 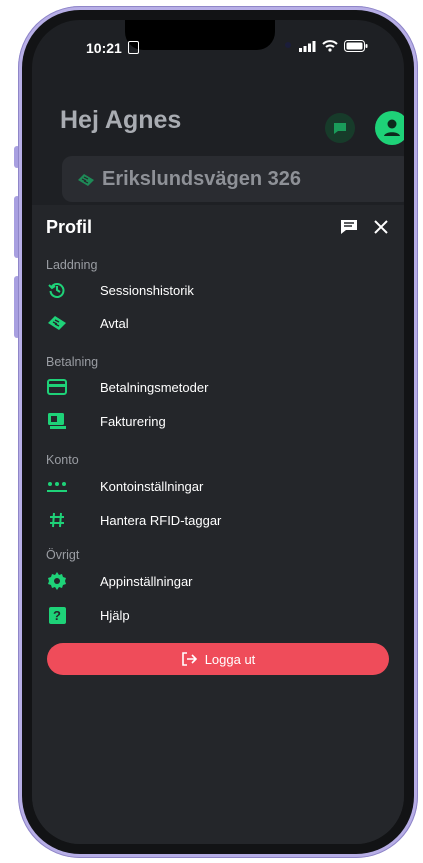 What do you see at coordinates (62, 460) in the screenshot?
I see `section-konto: Konto` at bounding box center [62, 460].